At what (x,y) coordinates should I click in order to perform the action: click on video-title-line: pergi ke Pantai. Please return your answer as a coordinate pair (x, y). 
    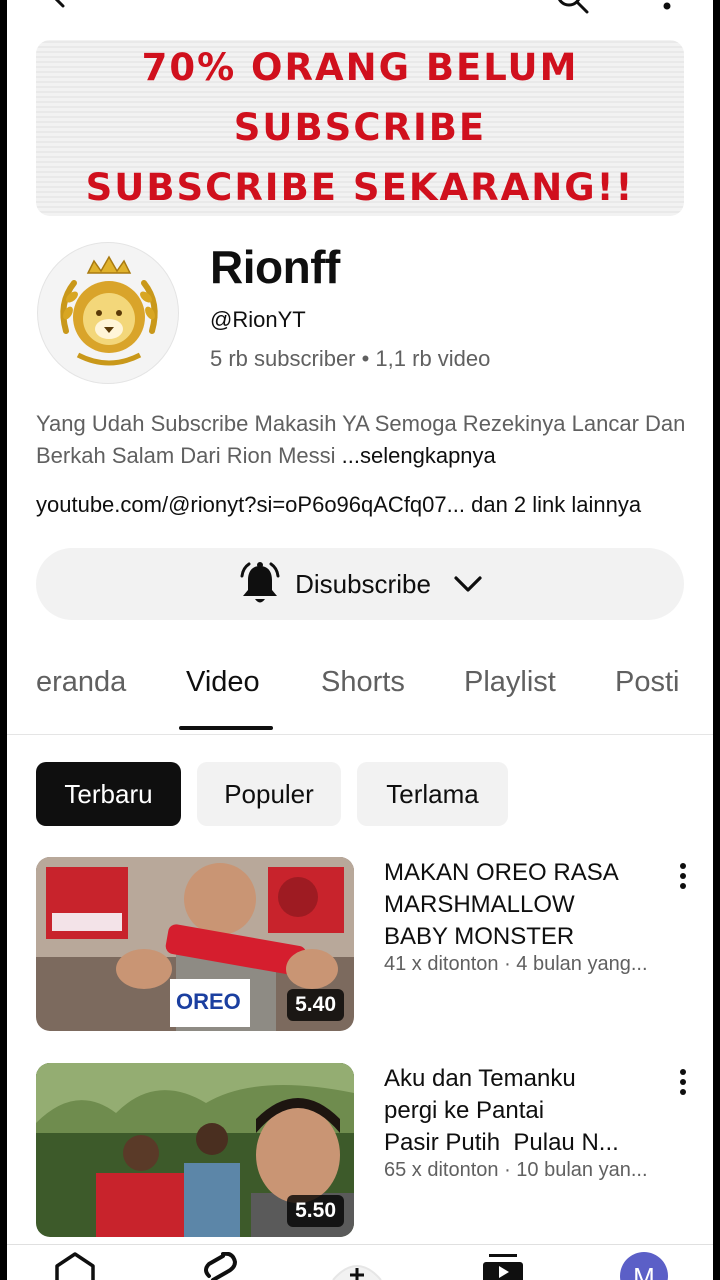
    Looking at the image, I should click on (464, 1110).